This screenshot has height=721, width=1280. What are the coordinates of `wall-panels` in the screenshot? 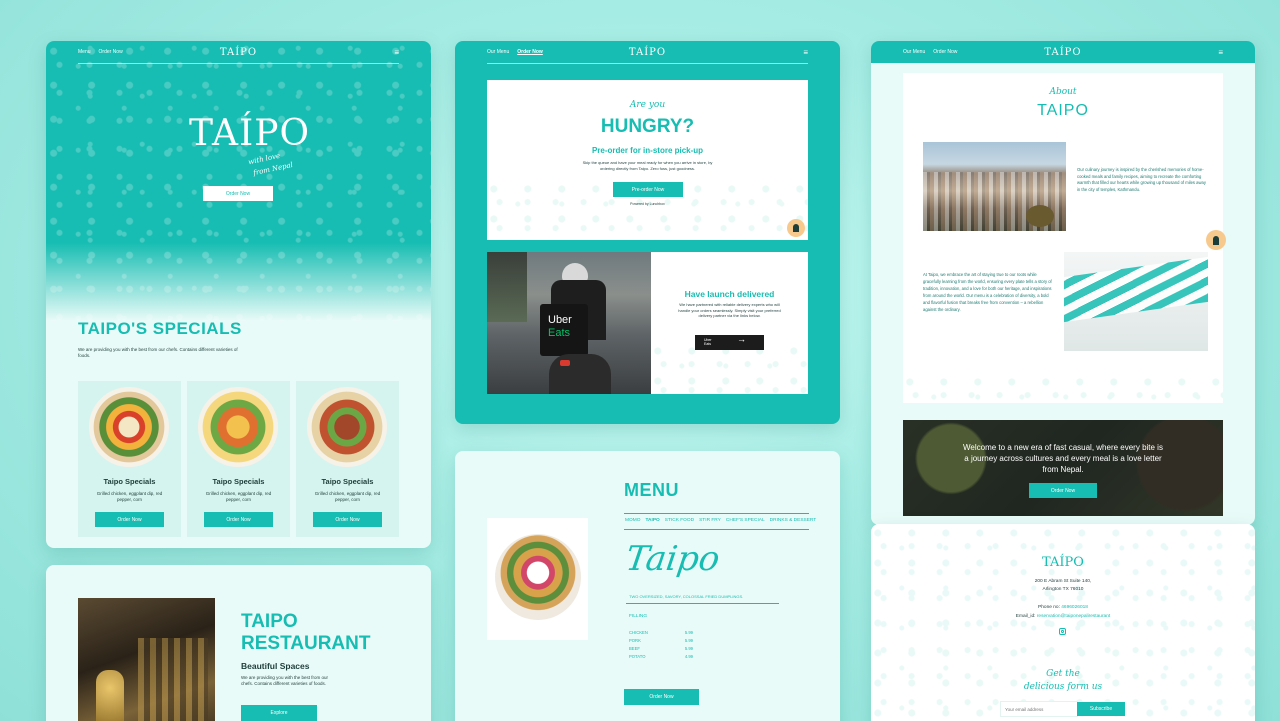 It's located at (173, 679).